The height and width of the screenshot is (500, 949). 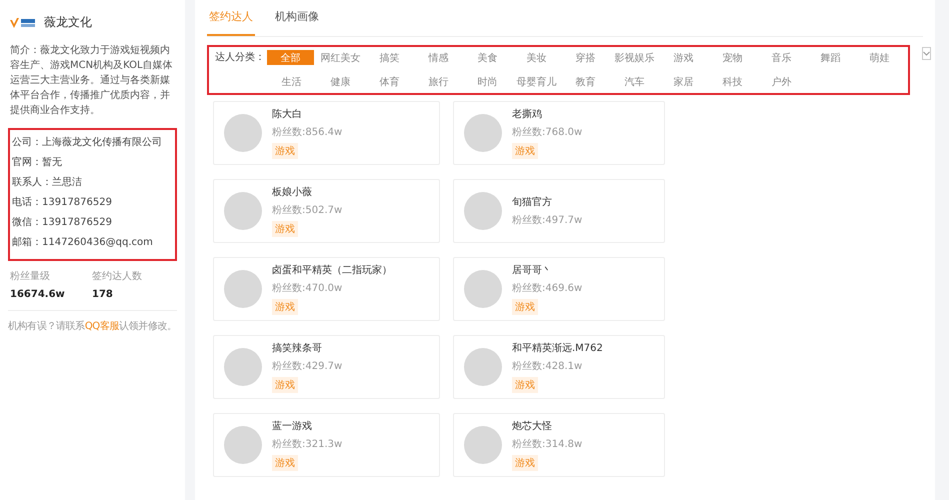 What do you see at coordinates (781, 81) in the screenshot?
I see `category-option: 户外` at bounding box center [781, 81].